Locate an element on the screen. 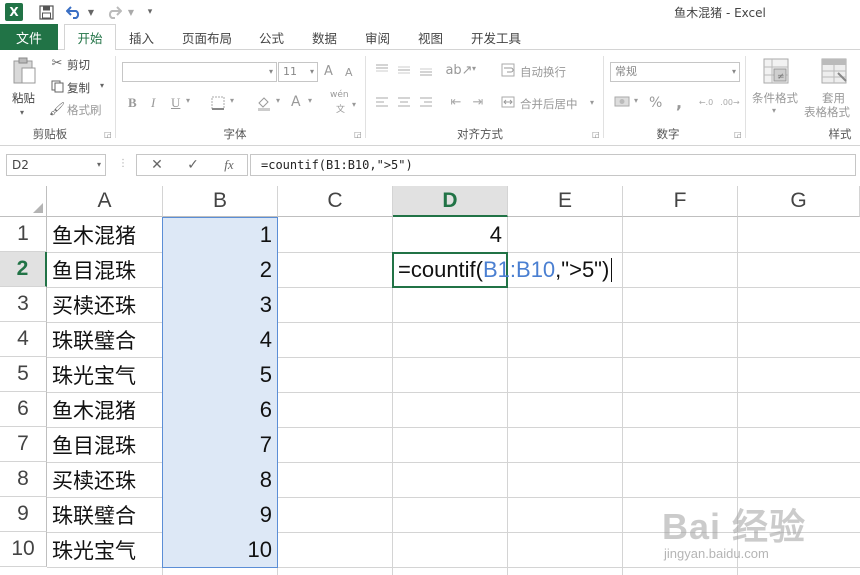  phonetic-button: wén is located at coordinates (339, 95).